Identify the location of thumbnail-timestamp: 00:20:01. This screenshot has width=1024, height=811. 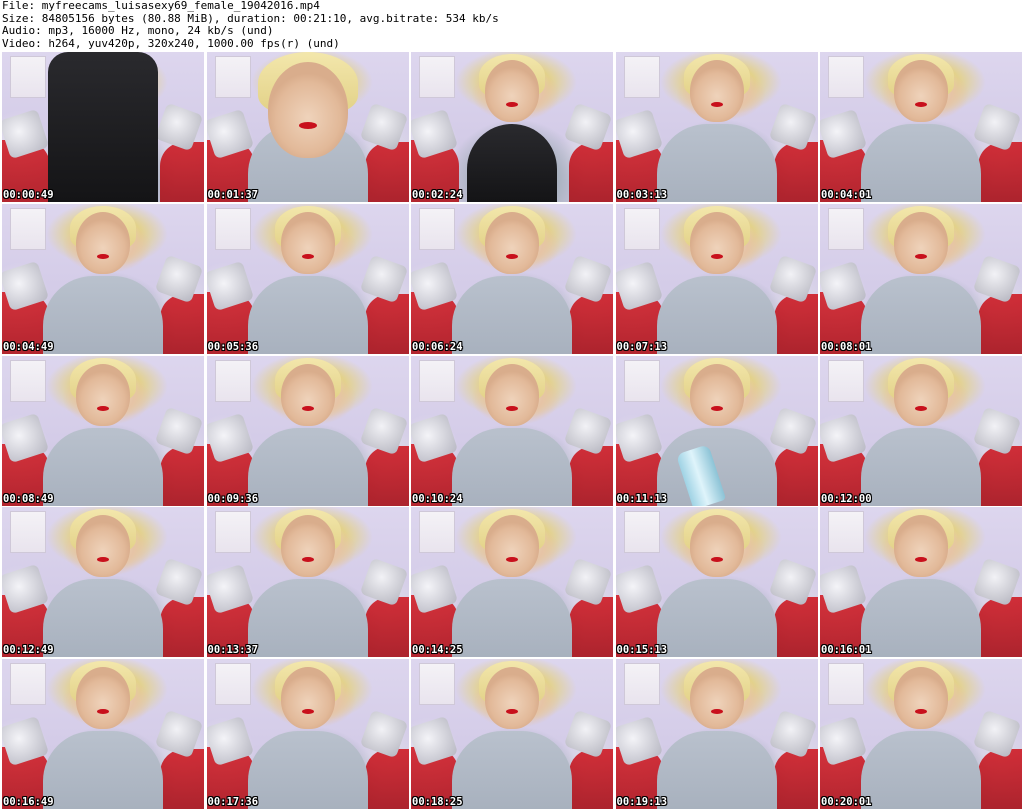
(846, 802).